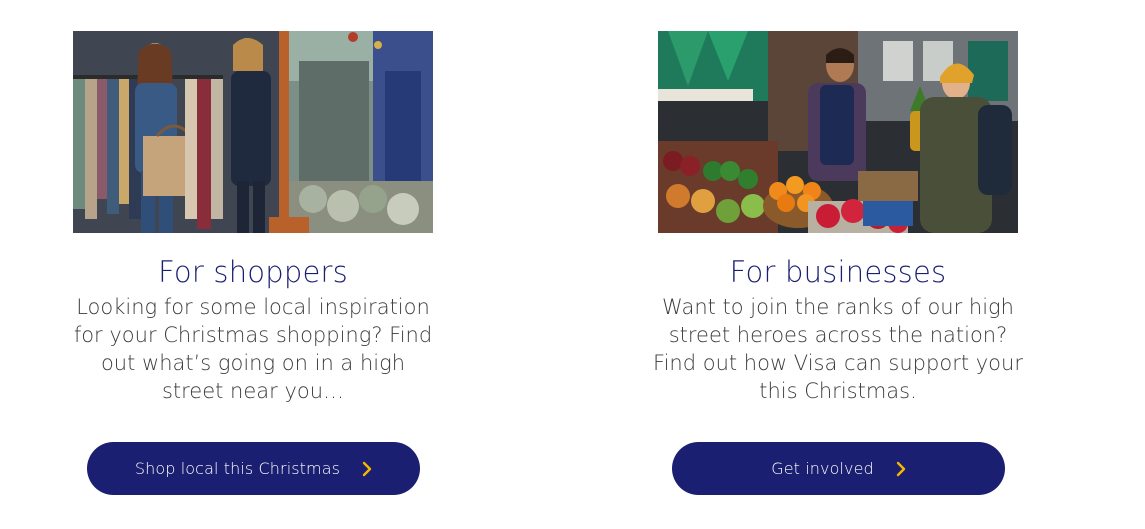 Image resolution: width=1145 pixels, height=529 pixels. What do you see at coordinates (237, 468) in the screenshot?
I see `shop-local-button-label: Shop local this Christmas` at bounding box center [237, 468].